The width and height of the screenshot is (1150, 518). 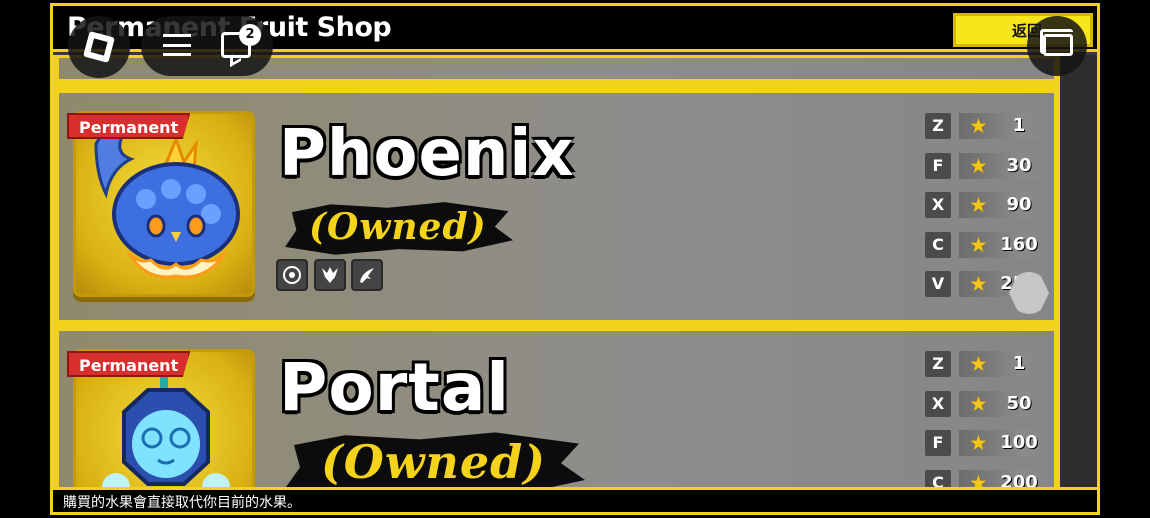 What do you see at coordinates (938, 284) in the screenshot?
I see `move-key: V` at bounding box center [938, 284].